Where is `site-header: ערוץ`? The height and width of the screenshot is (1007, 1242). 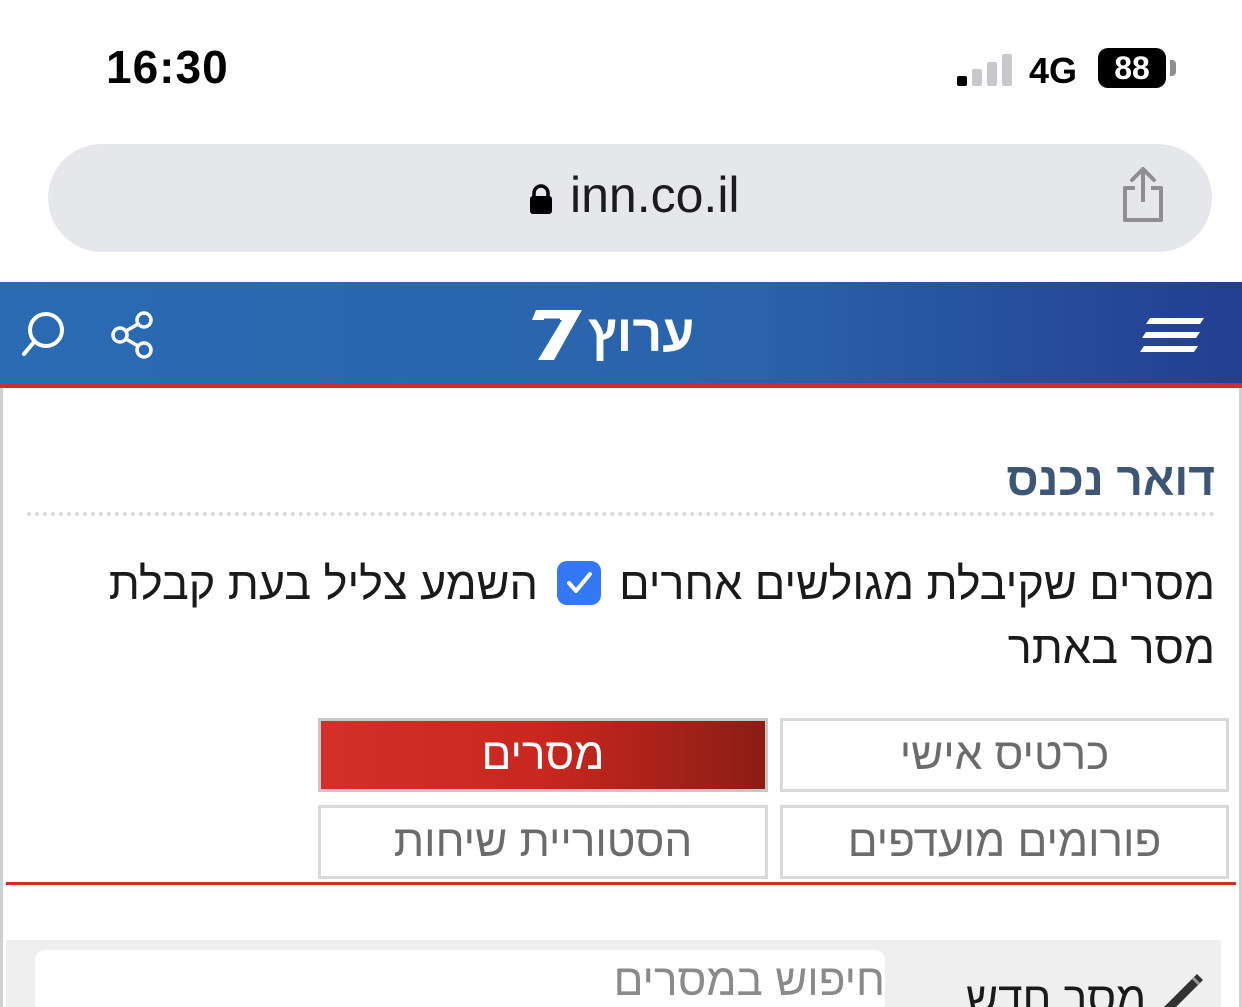 site-header: ערוץ is located at coordinates (621, 332).